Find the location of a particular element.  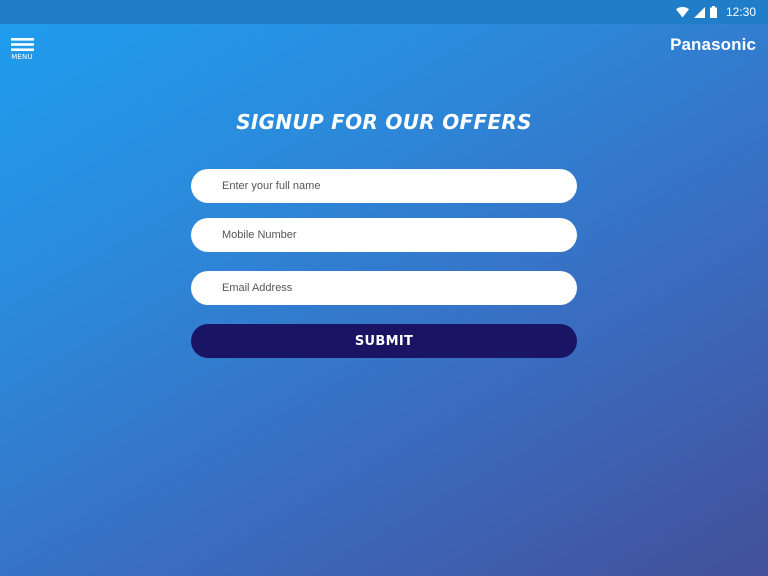

wifi-icon is located at coordinates (682, 12).